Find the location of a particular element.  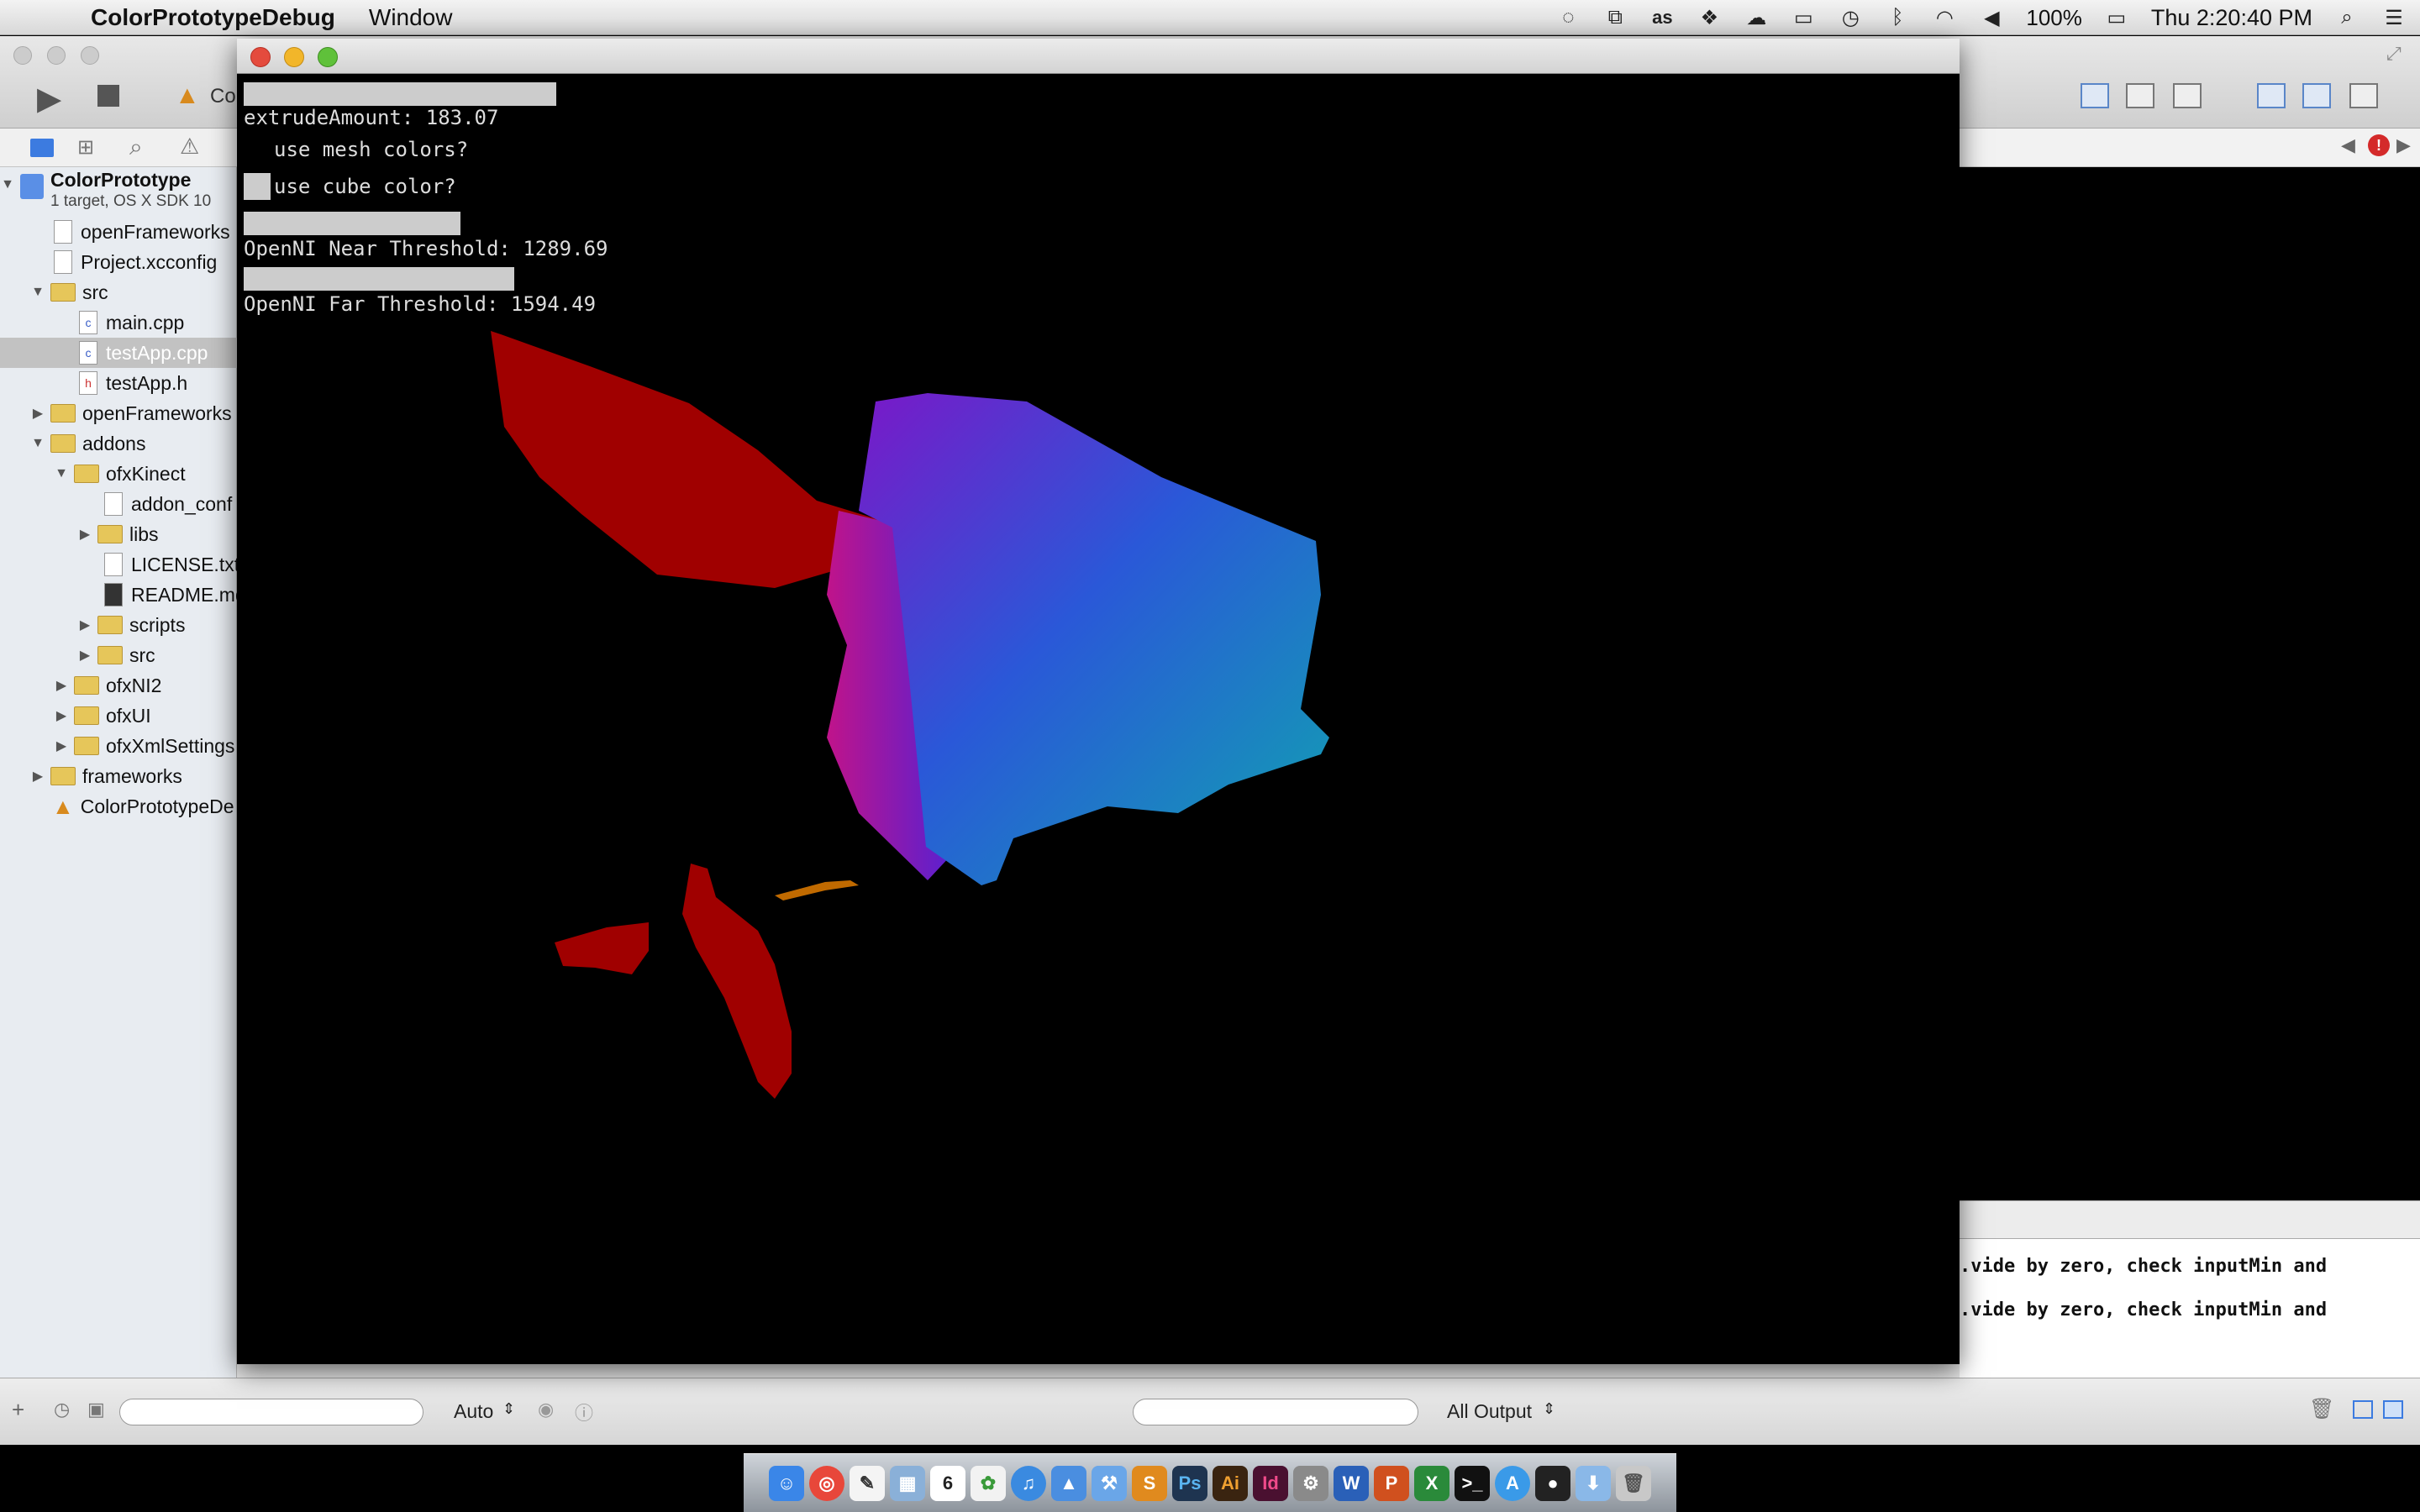

scm-filter-icon: ▣ is located at coordinates (96, 1409).